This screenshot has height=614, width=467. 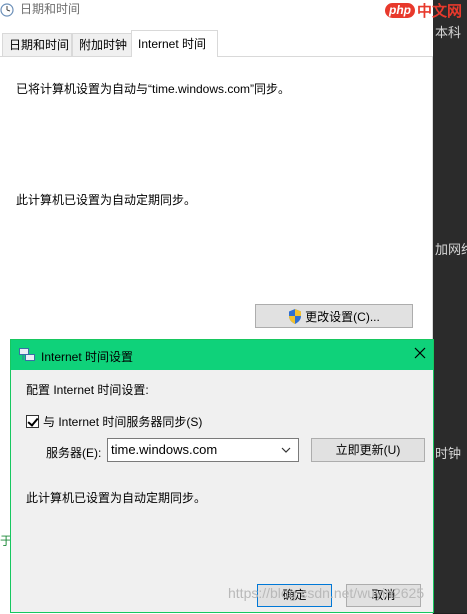 What do you see at coordinates (448, 32) in the screenshot?
I see `background-text-fragment: 本科` at bounding box center [448, 32].